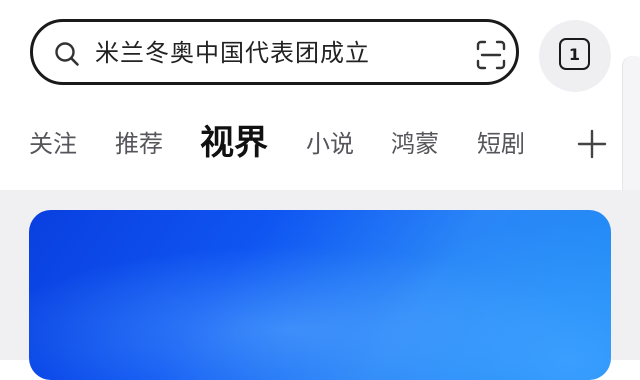 This screenshot has height=380, width=640. What do you see at coordinates (592, 144) in the screenshot?
I see `plus-icon` at bounding box center [592, 144].